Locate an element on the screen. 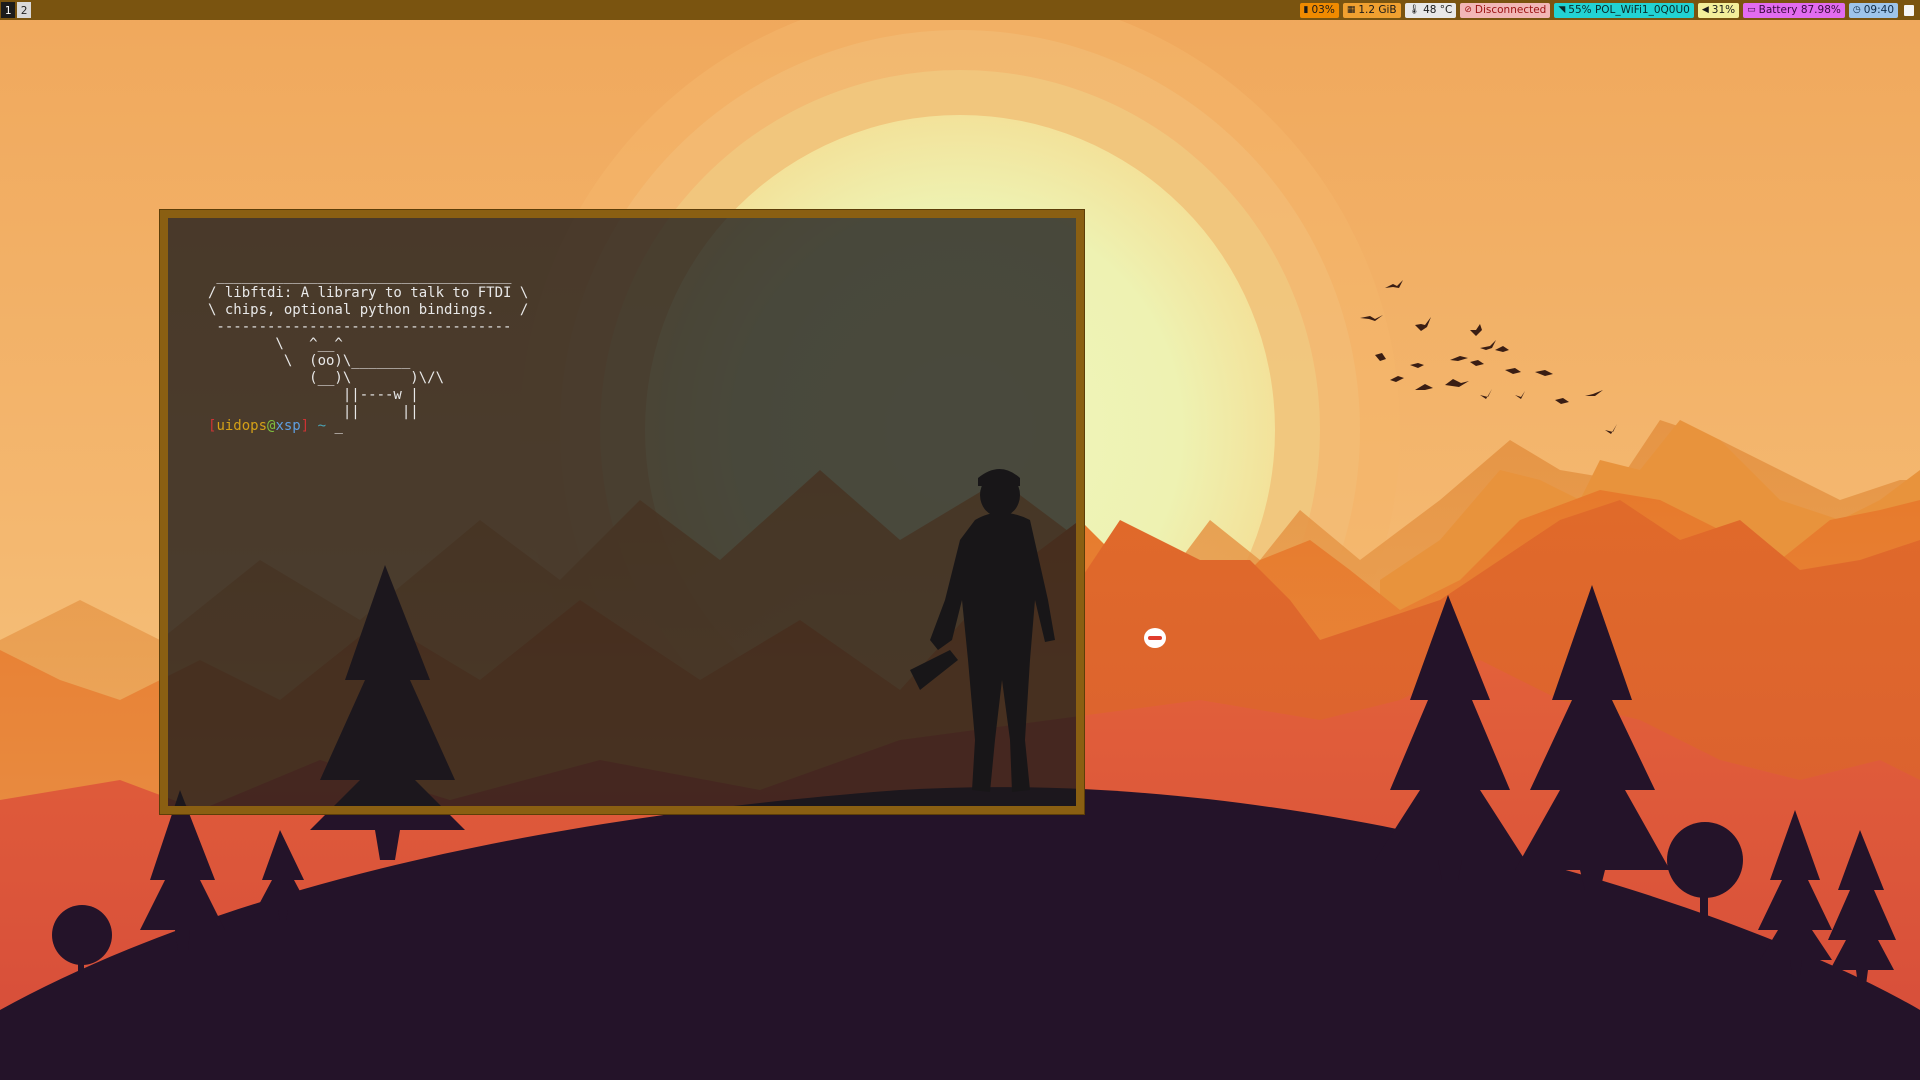  clock-value: 09:40 is located at coordinates (1878, 9).